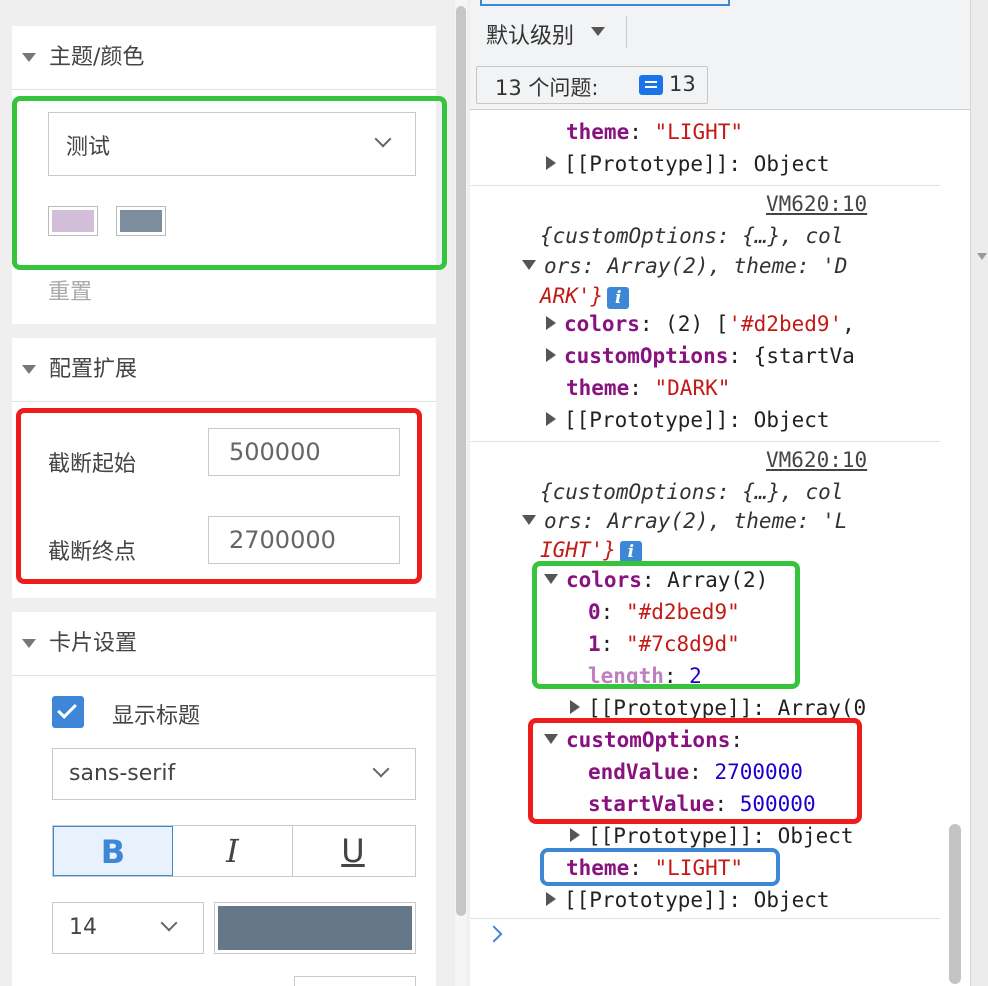 The height and width of the screenshot is (986, 988). Describe the element at coordinates (128, 928) in the screenshot. I see `font-size-select: 14` at that location.